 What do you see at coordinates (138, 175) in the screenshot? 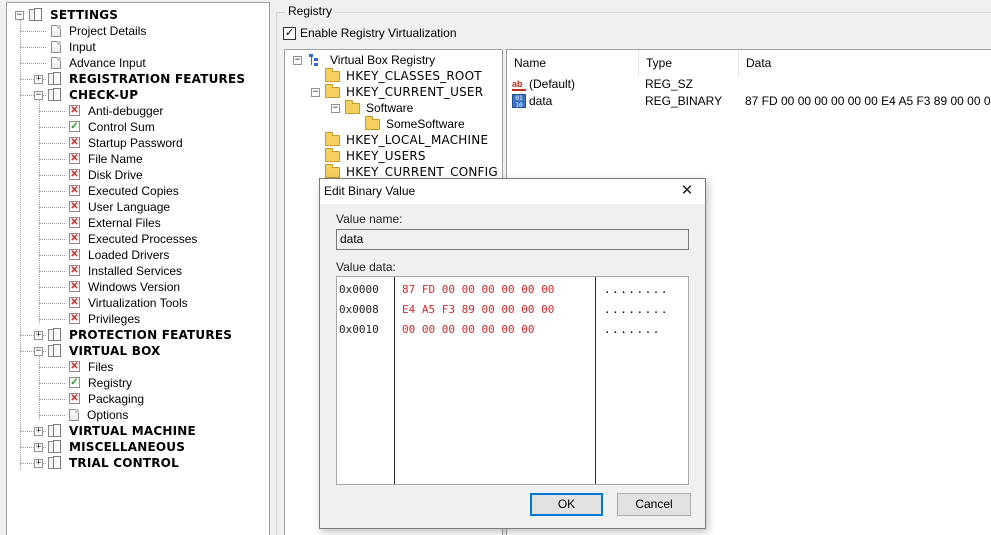
I see `settings-tree-item-disk-drive: ✕ Disk Drive` at bounding box center [138, 175].